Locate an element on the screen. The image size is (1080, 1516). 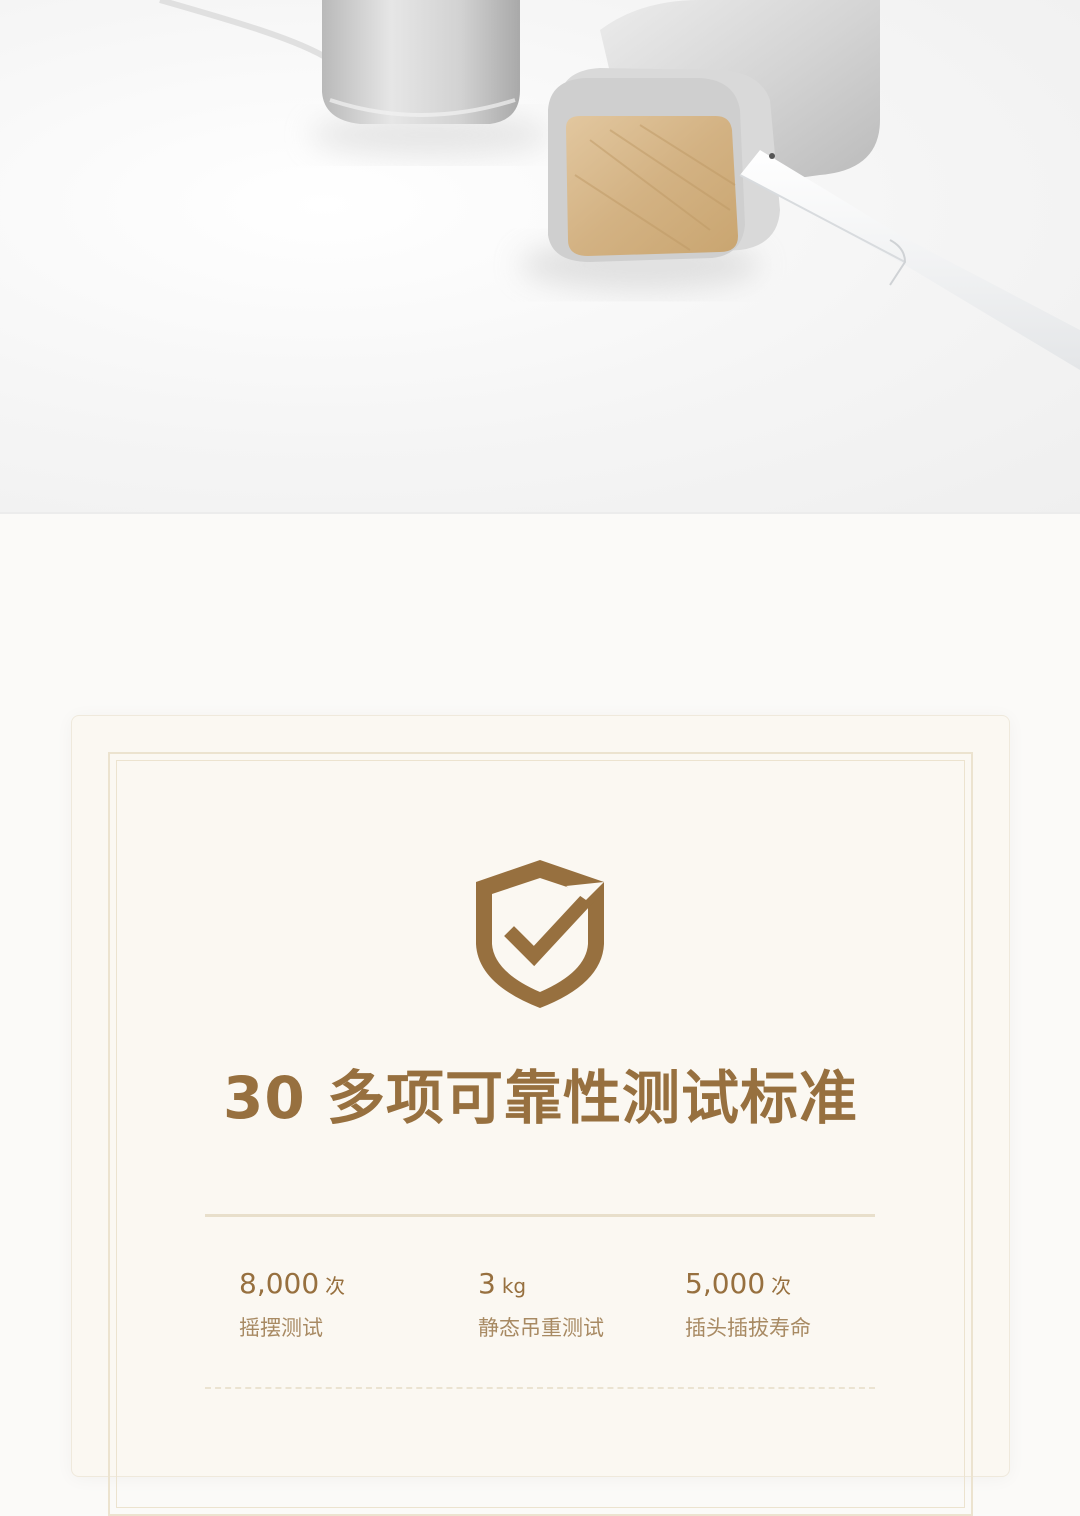
stat-value: 3 kg is located at coordinates (502, 1283).